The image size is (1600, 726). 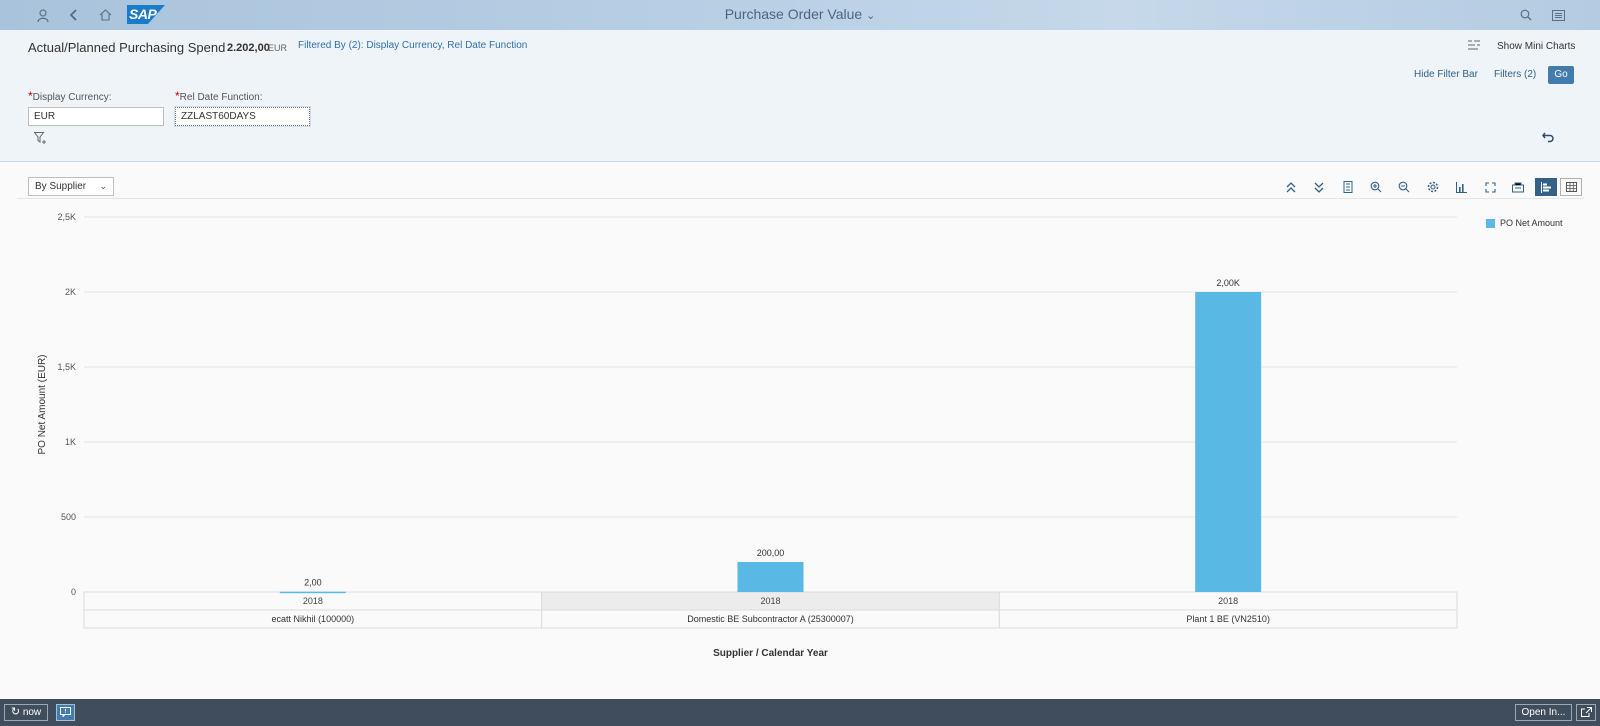 I want to click on messages-icon, so click(x=65, y=712).